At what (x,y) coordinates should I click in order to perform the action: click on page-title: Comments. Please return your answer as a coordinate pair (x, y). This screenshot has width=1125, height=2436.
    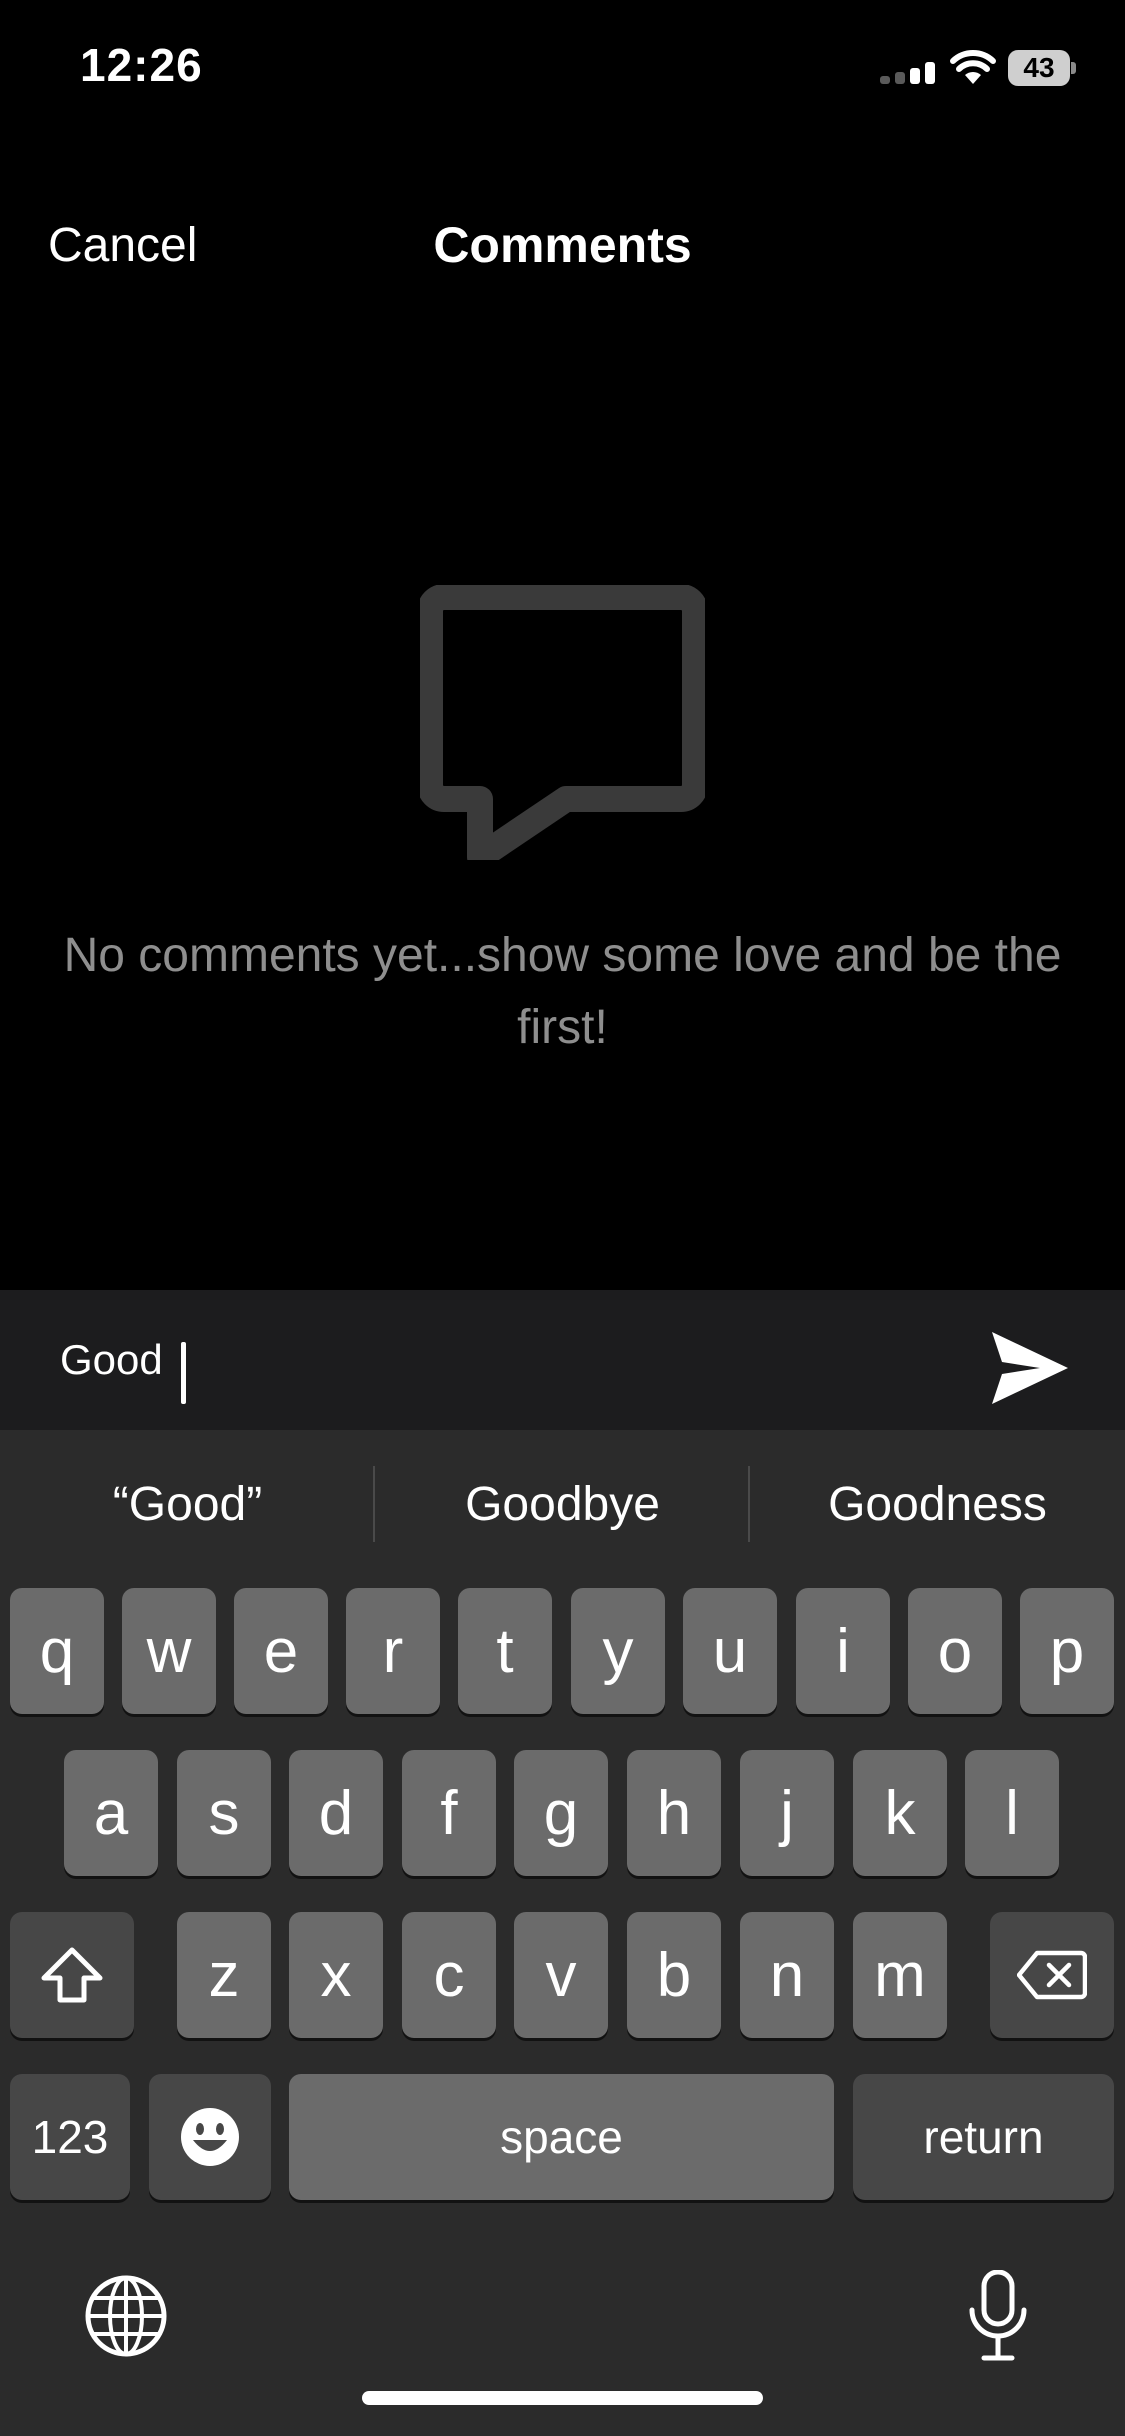
    Looking at the image, I should click on (562, 245).